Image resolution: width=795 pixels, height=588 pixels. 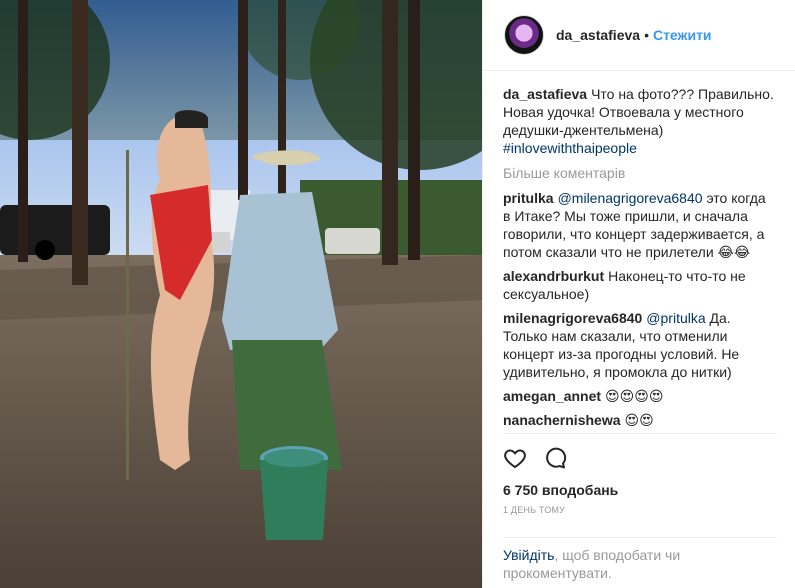 What do you see at coordinates (528, 555) in the screenshot?
I see `login-link: Увійдіть` at bounding box center [528, 555].